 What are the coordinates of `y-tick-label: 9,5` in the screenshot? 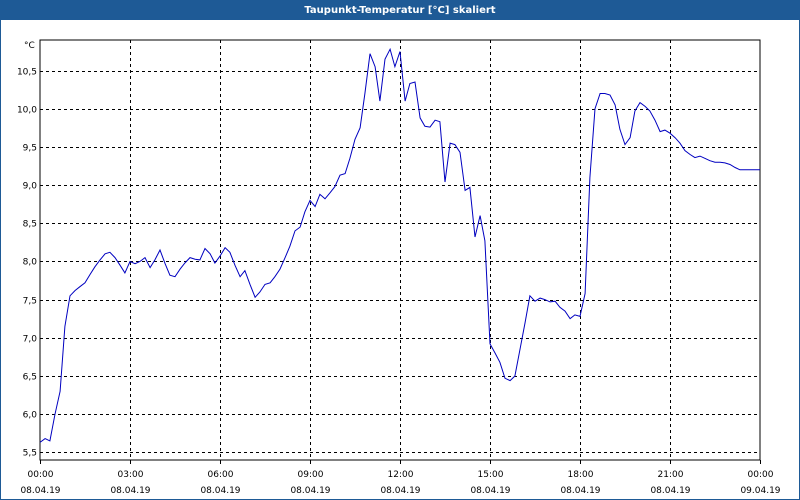 It's located at (30, 149).